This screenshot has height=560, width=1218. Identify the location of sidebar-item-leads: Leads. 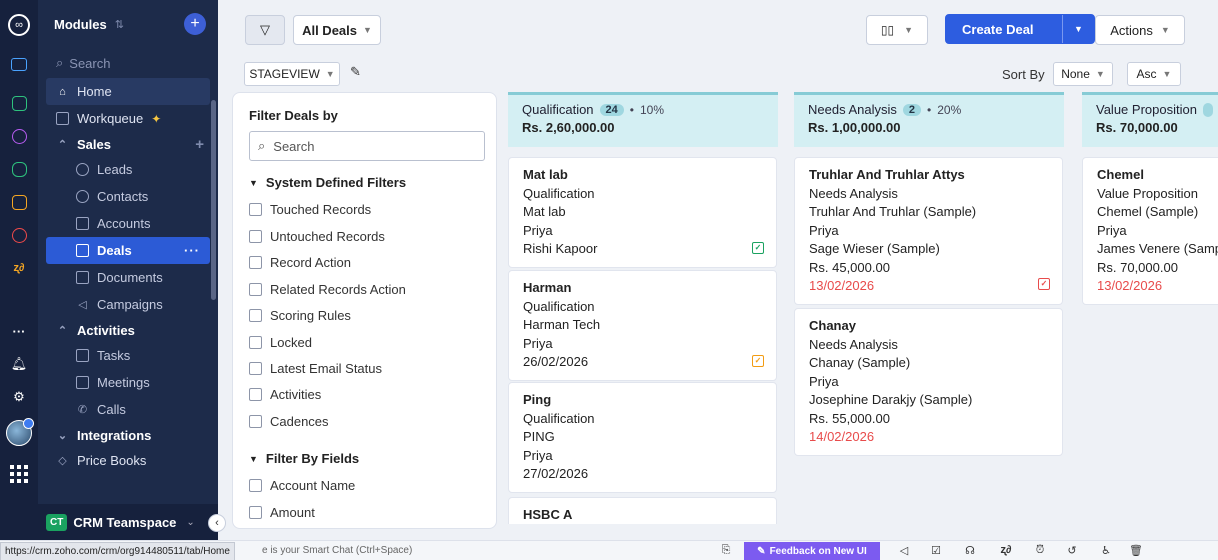
(128, 169).